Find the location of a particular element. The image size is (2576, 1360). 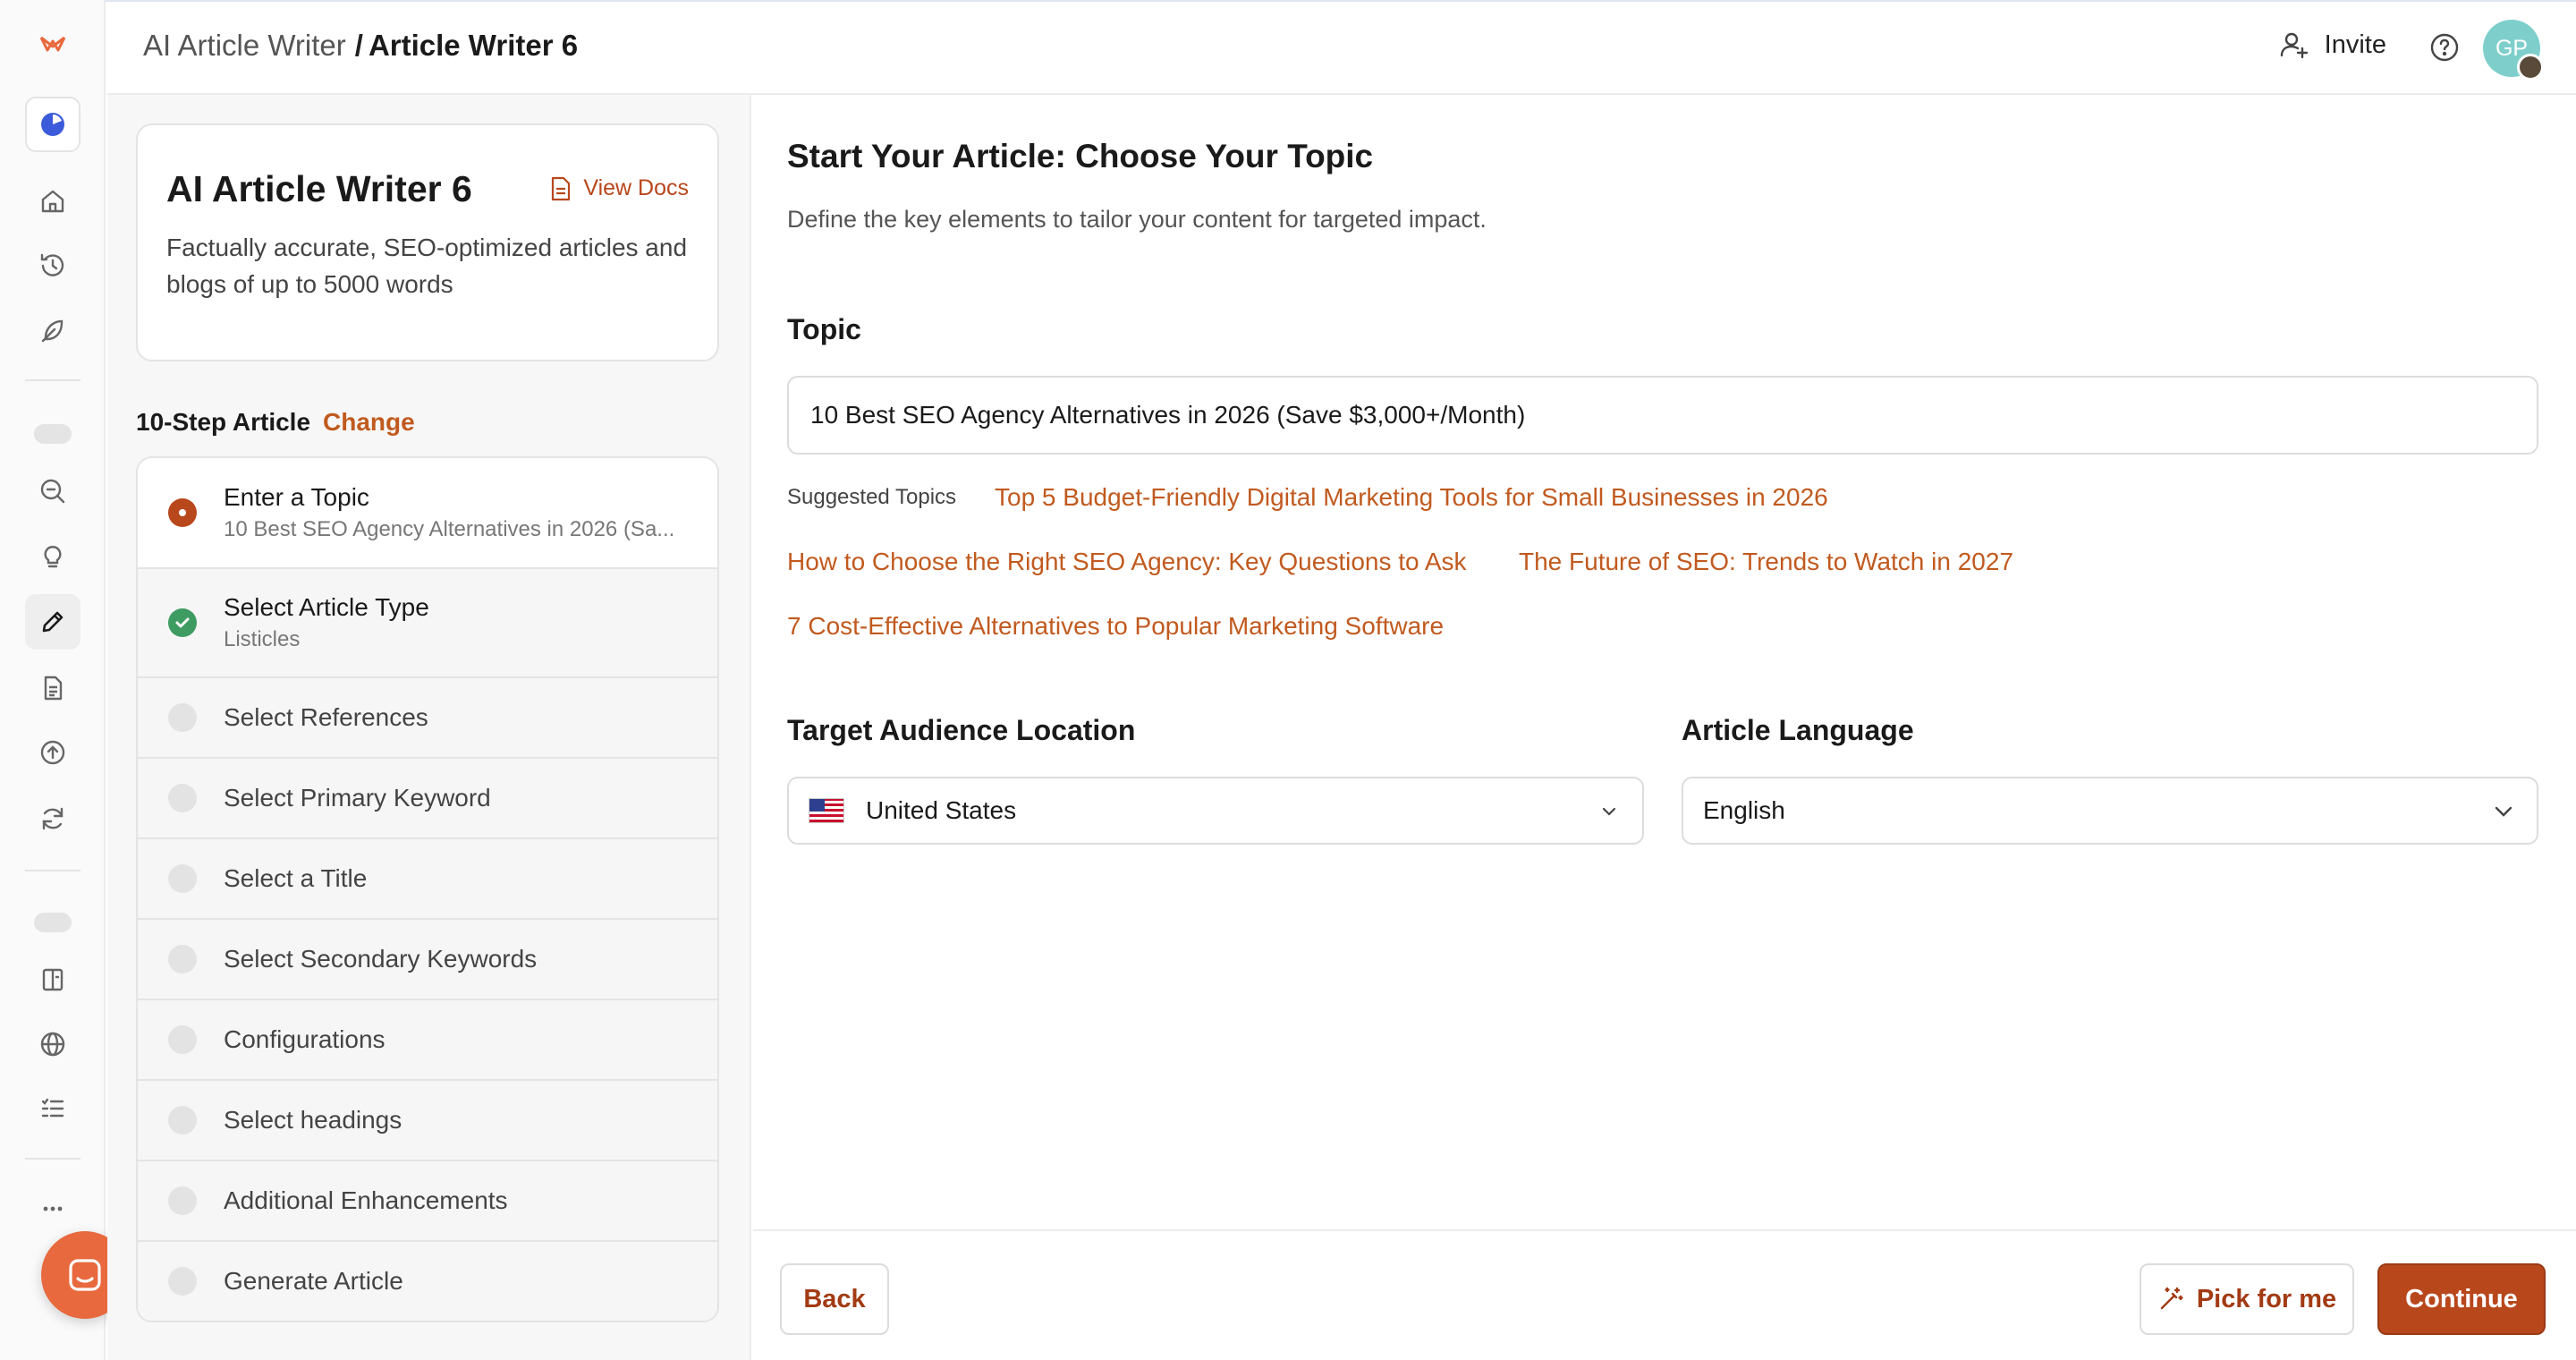

language-label: Article Language is located at coordinates (1798, 730).